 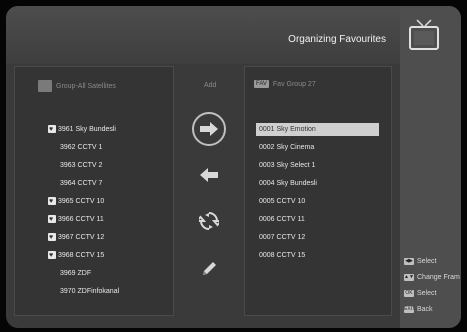 I want to click on move-channel-button, so click(x=209, y=221).